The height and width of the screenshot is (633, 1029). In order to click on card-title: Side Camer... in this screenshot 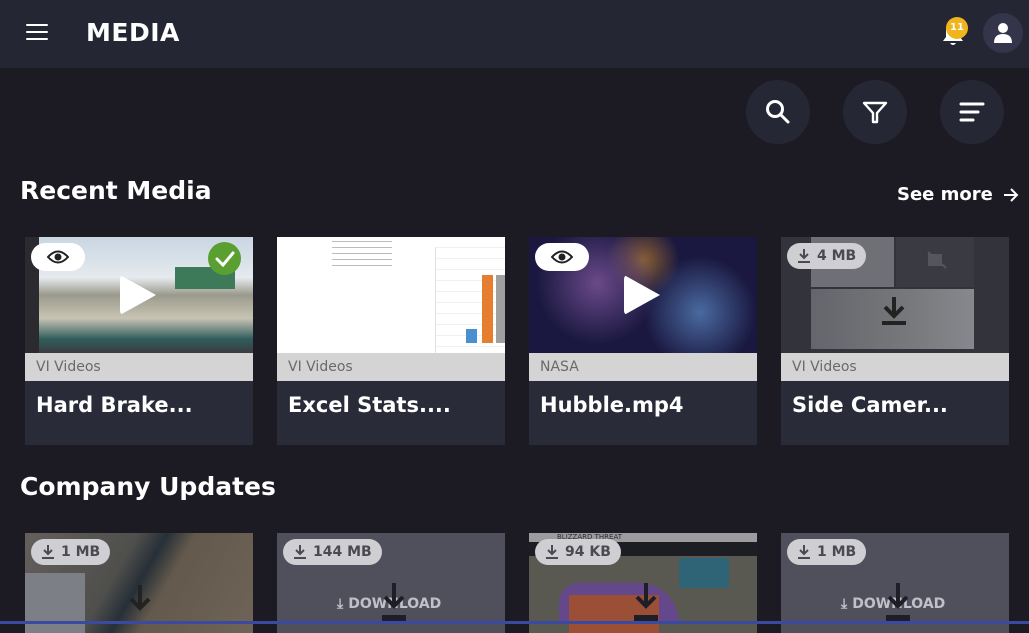, I will do `click(870, 405)`.